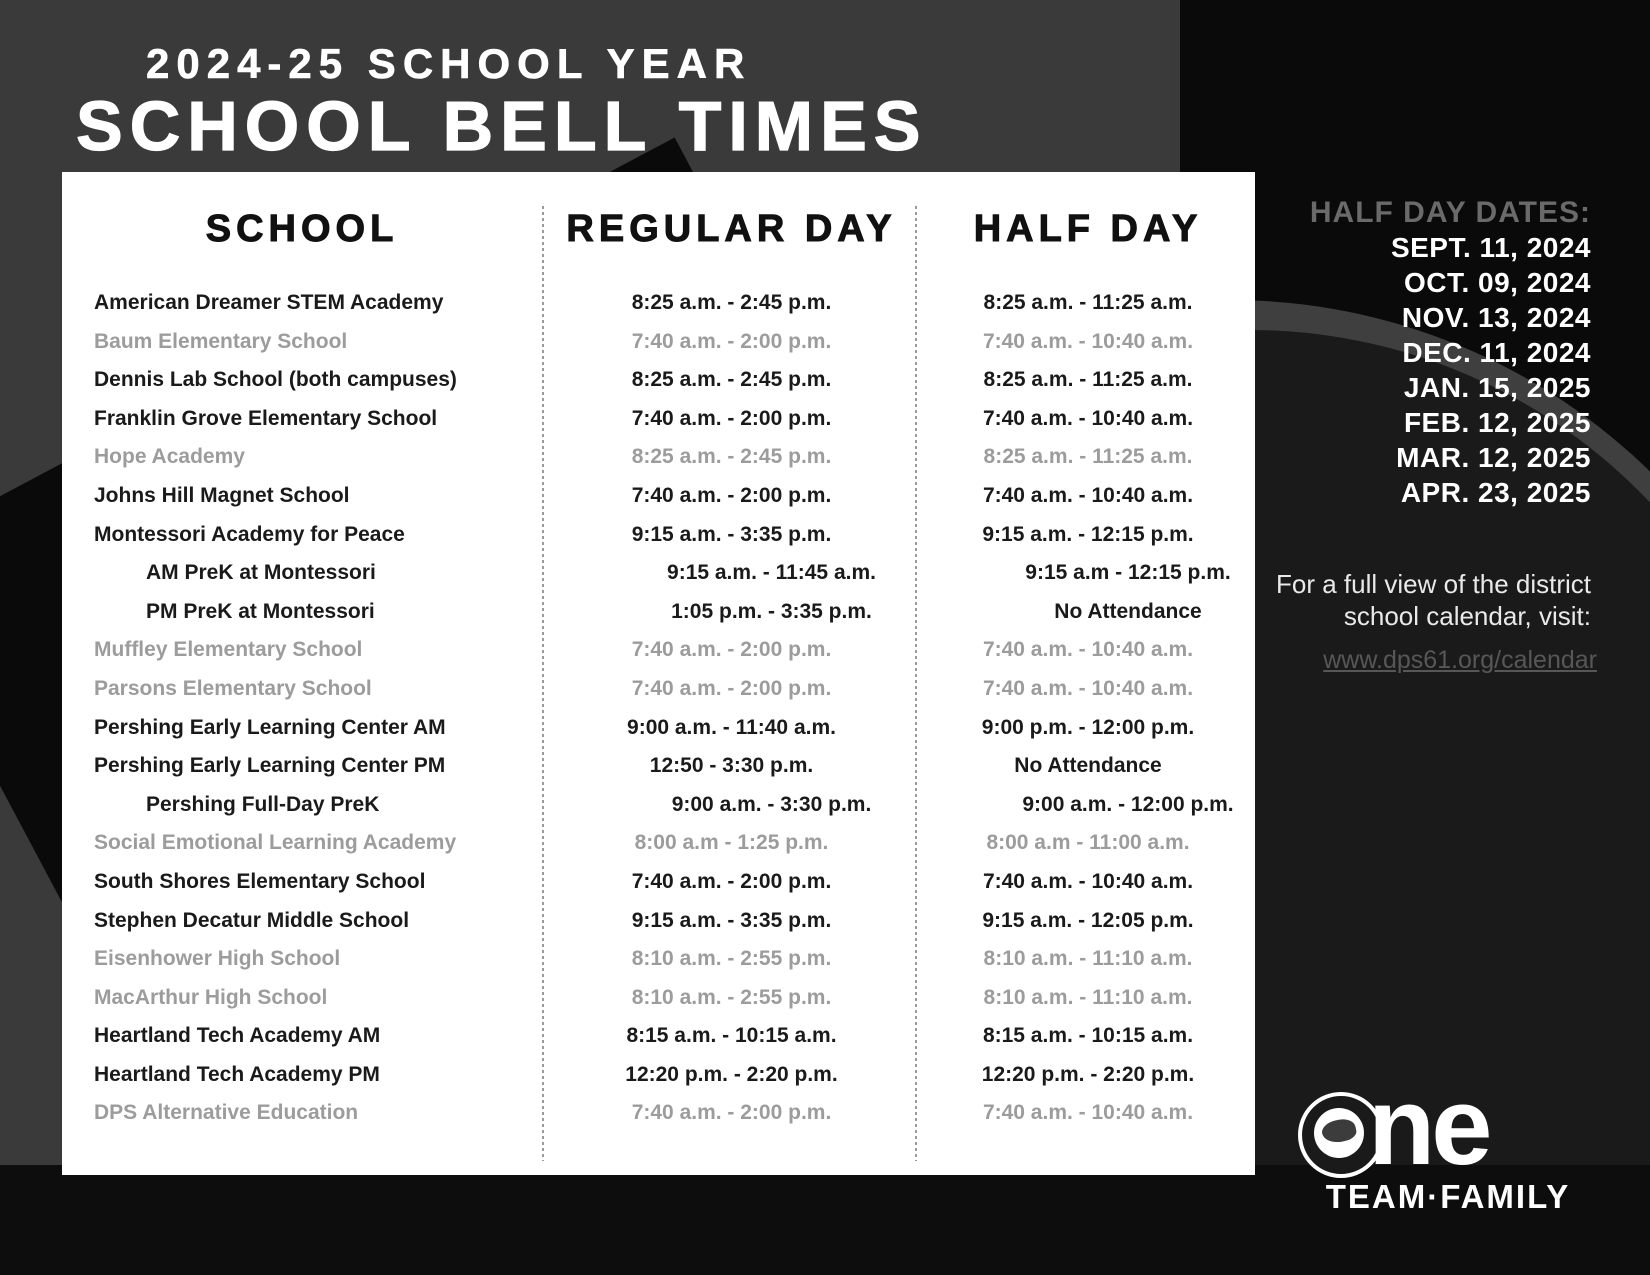 This screenshot has width=1650, height=1275. I want to click on cell-school-name: Eisenhower High School, so click(217, 959).